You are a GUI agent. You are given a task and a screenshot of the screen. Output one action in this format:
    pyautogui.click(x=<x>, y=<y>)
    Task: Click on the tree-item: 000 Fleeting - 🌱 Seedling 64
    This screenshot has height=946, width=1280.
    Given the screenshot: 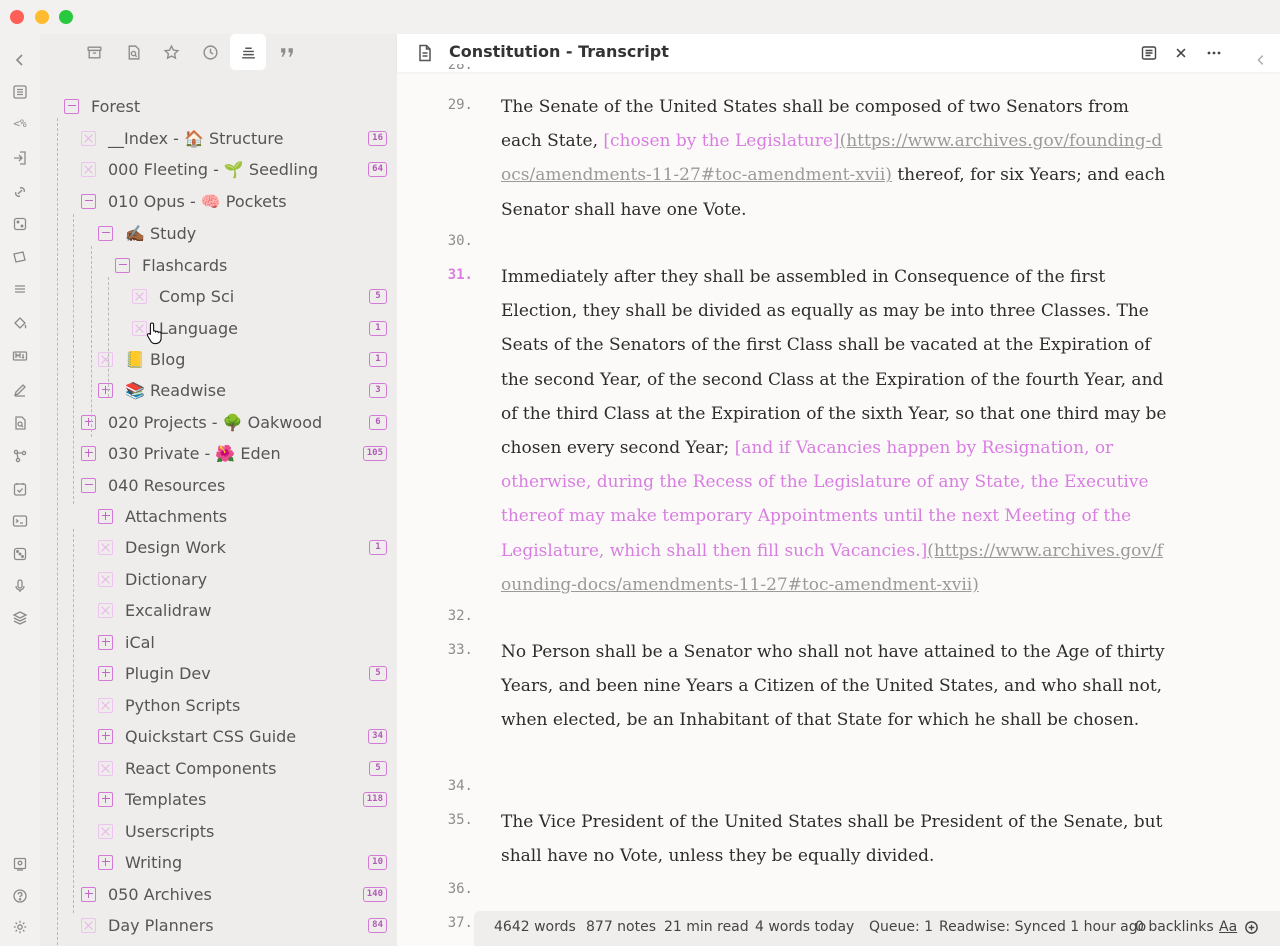 What is the action you would take?
    pyautogui.click(x=239, y=169)
    